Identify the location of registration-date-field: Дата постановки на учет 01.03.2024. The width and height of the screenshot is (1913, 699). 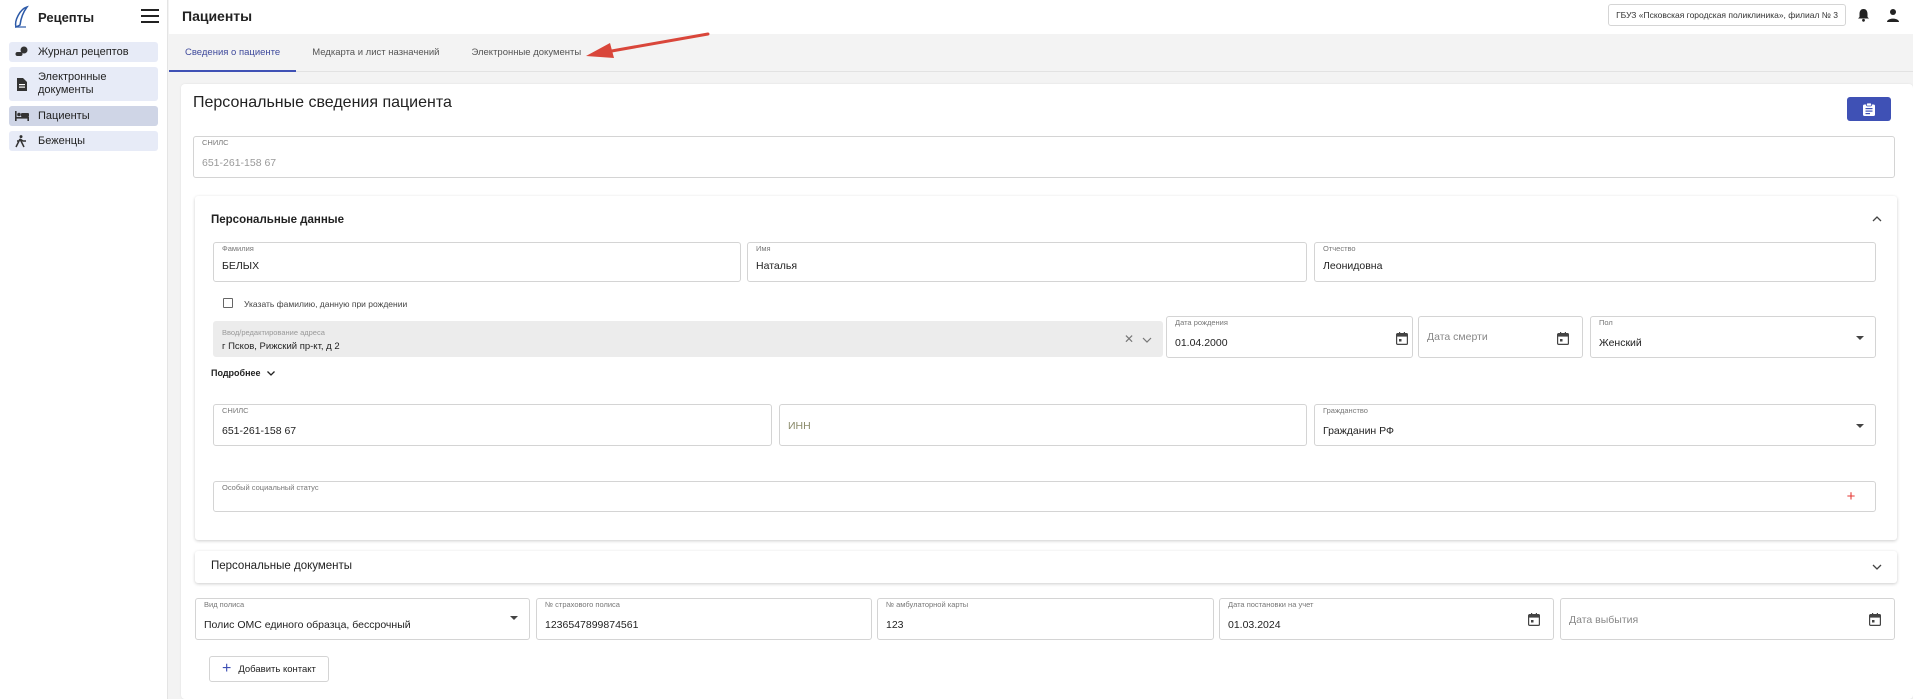
(1386, 619).